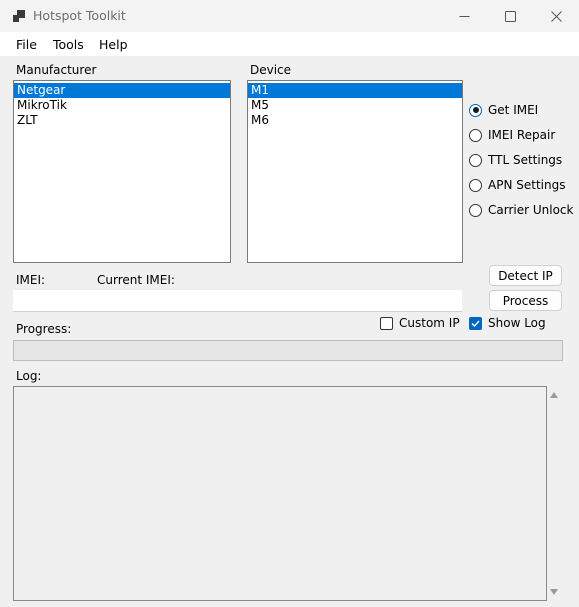 This screenshot has width=579, height=607. I want to click on radio-imei-repair: IMEI Repair, so click(512, 135).